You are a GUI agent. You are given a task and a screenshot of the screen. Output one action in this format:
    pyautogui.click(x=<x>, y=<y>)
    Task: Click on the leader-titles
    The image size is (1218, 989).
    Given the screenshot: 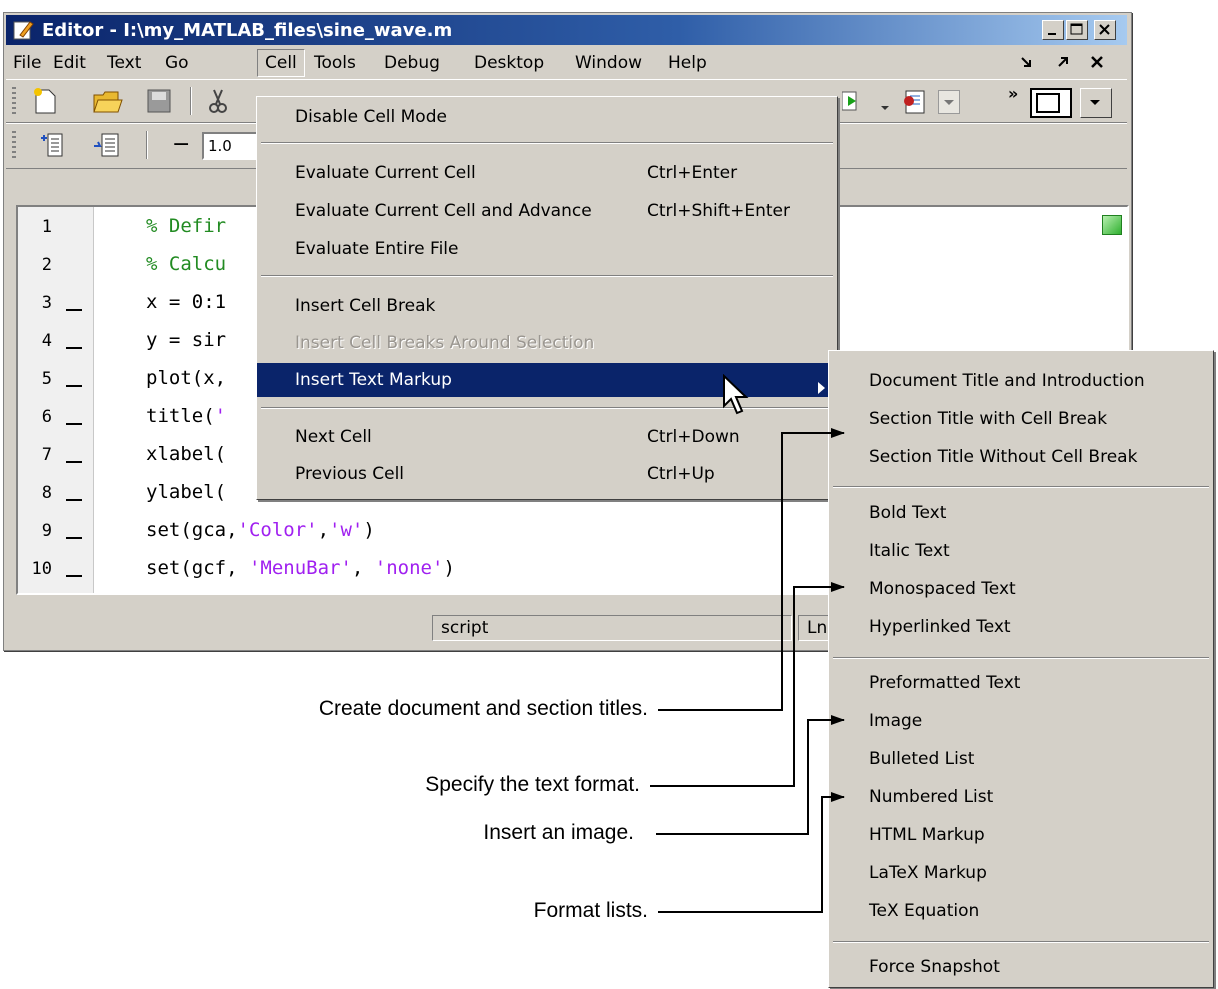 What is the action you would take?
    pyautogui.click(x=751, y=569)
    